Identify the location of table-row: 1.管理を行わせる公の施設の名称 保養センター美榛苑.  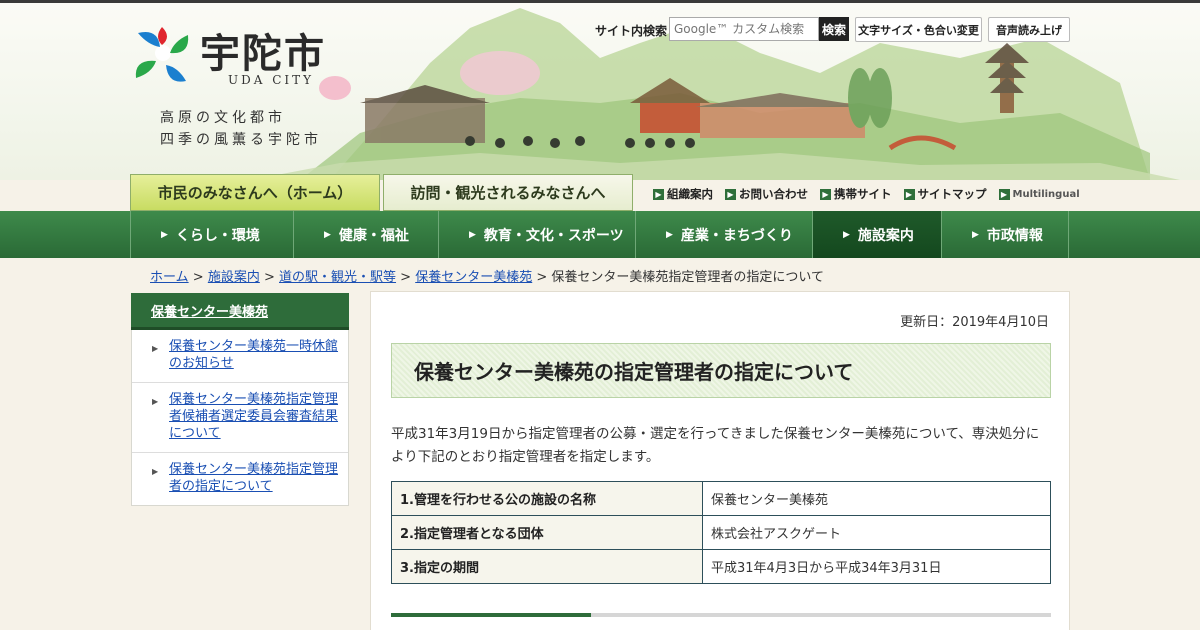
(721, 498).